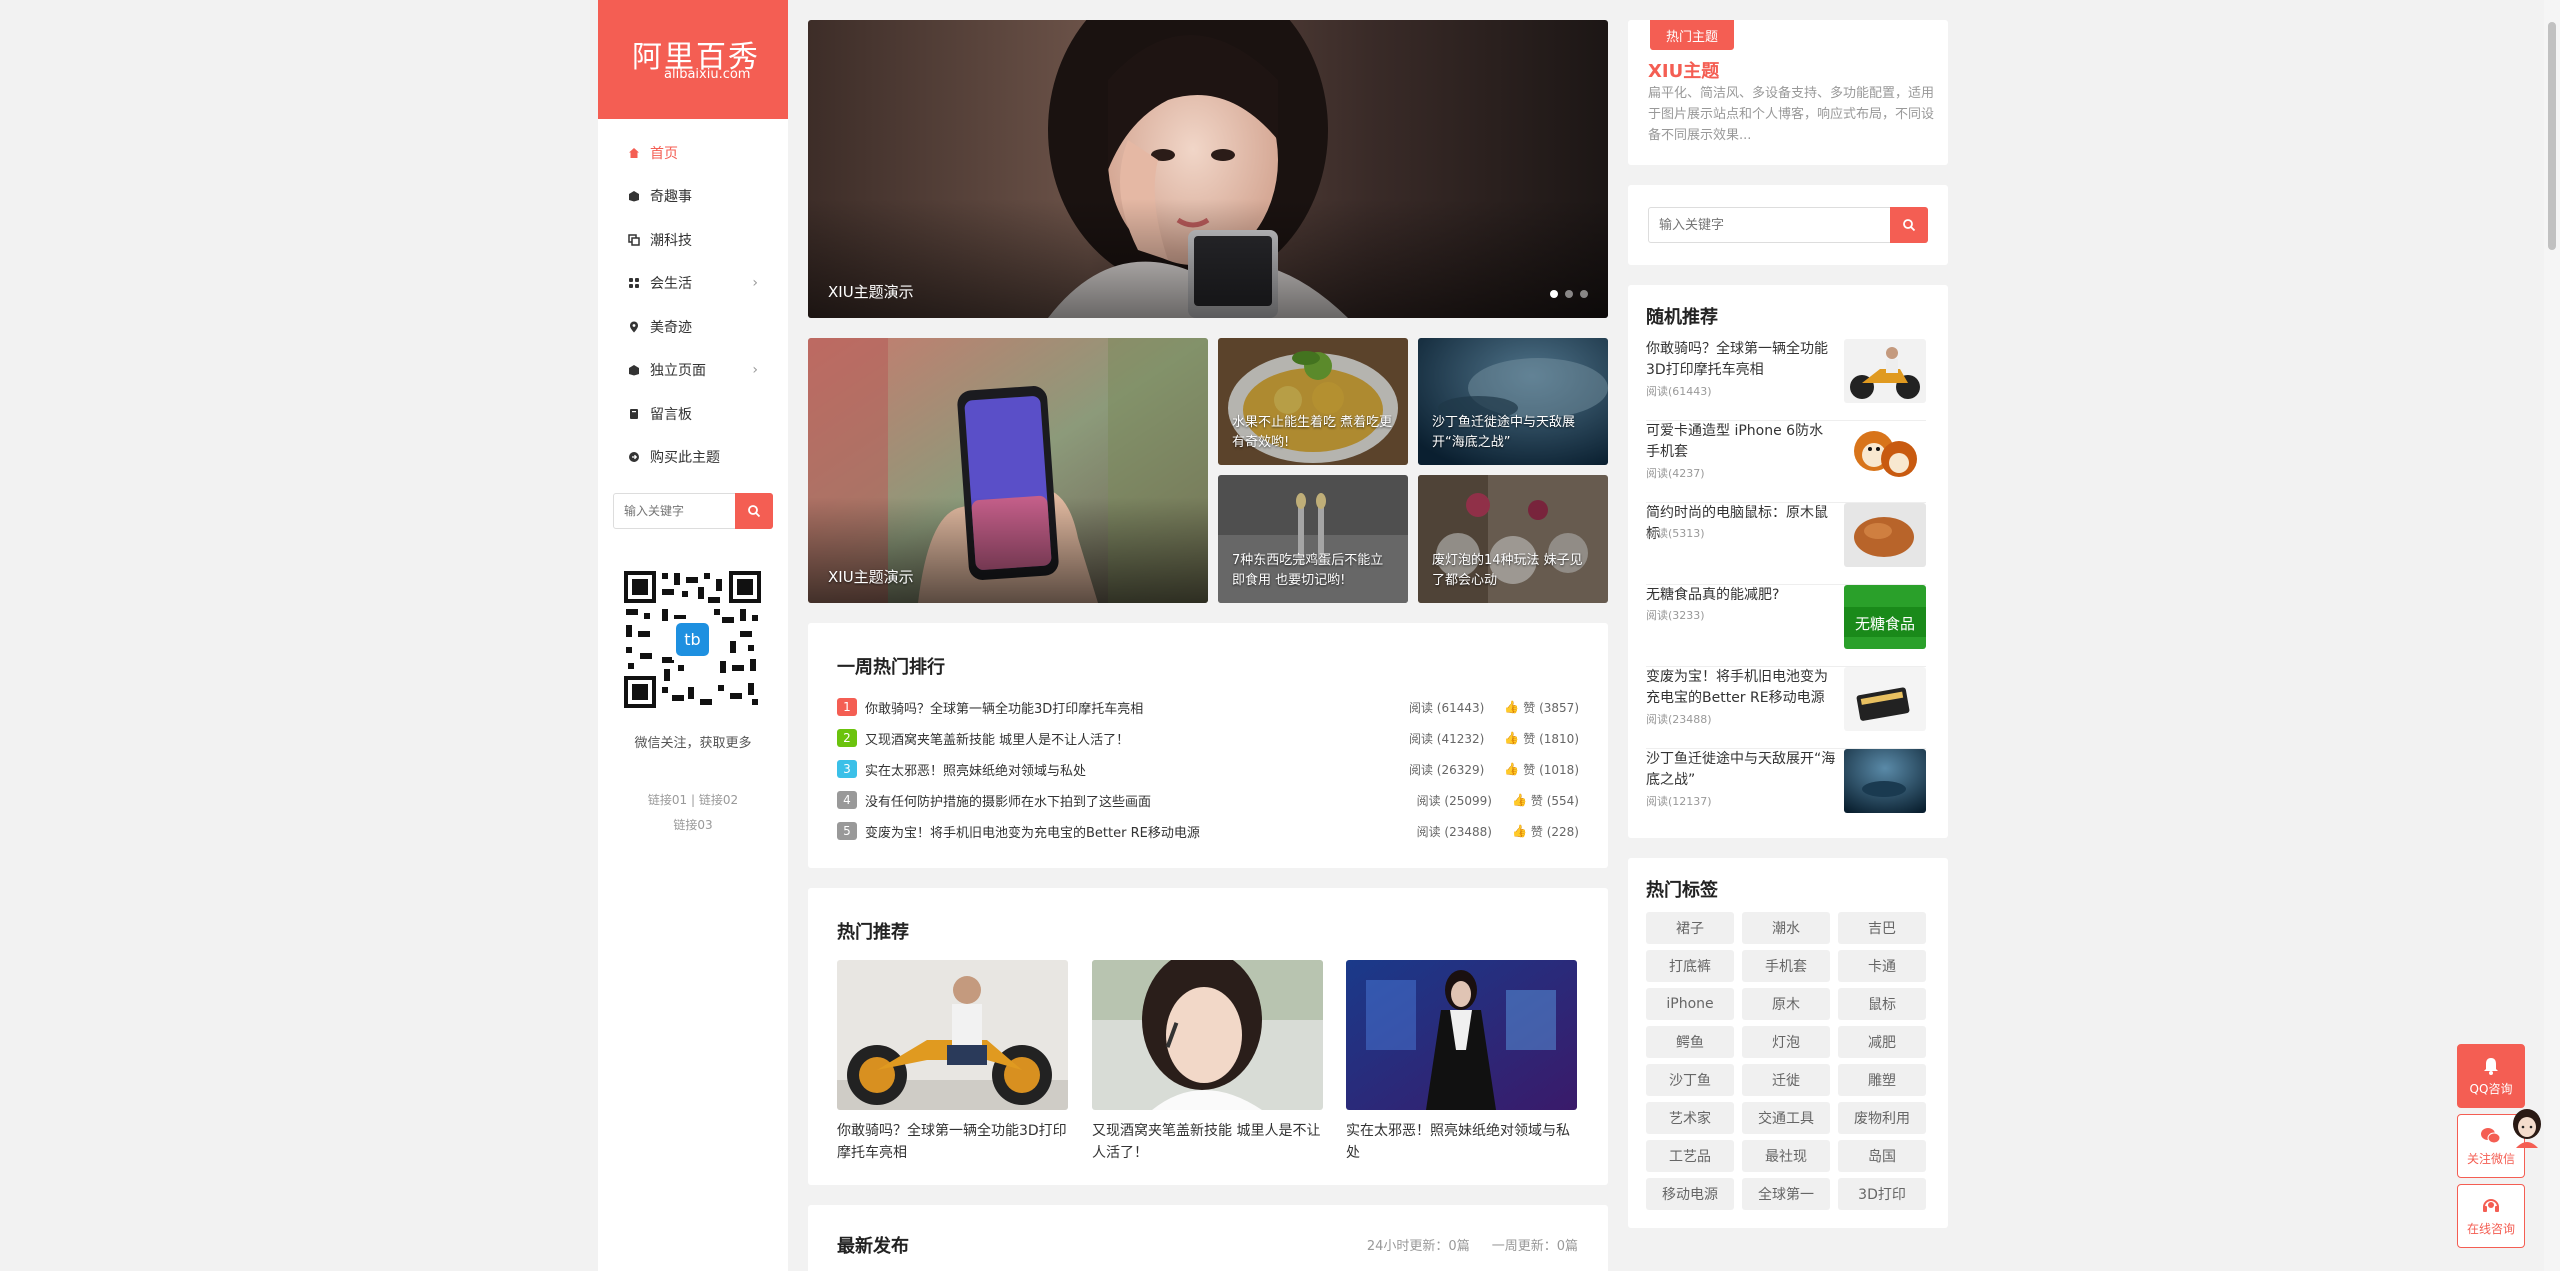  I want to click on random-item-title: 沙丁鱼迁徙途中与天敌展开“海底之战”, so click(1741, 770).